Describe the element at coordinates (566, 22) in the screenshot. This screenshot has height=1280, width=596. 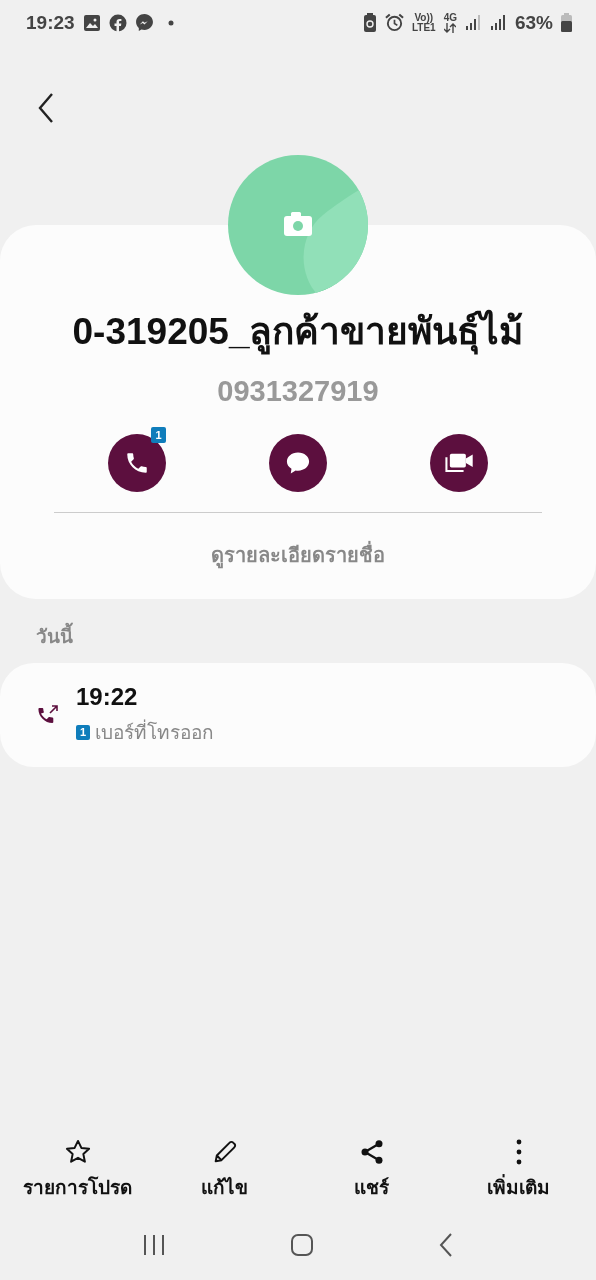
I see `battery-icon` at that location.